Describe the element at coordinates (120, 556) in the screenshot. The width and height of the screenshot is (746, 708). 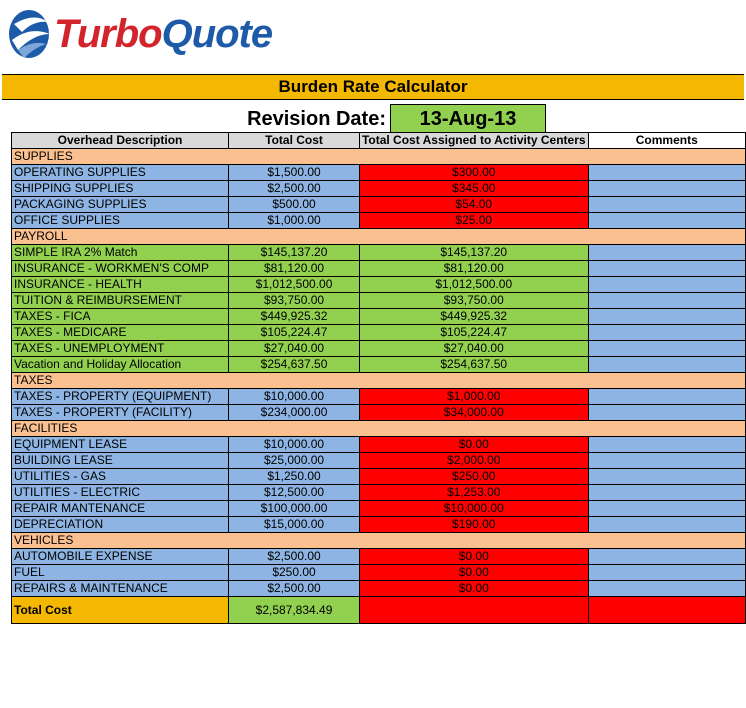
I see `row-description: AUTOMOBILE EXPENSE` at that location.